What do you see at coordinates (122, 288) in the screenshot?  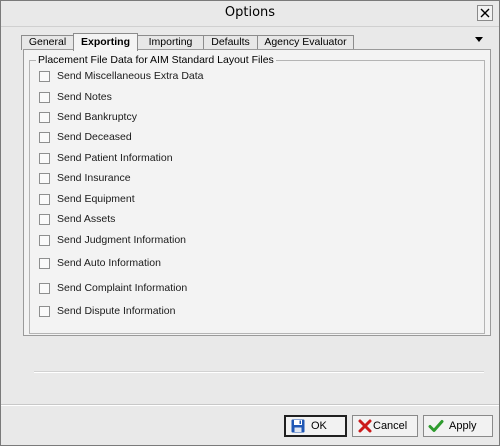 I see `checkbox-label: Send Complaint Information` at bounding box center [122, 288].